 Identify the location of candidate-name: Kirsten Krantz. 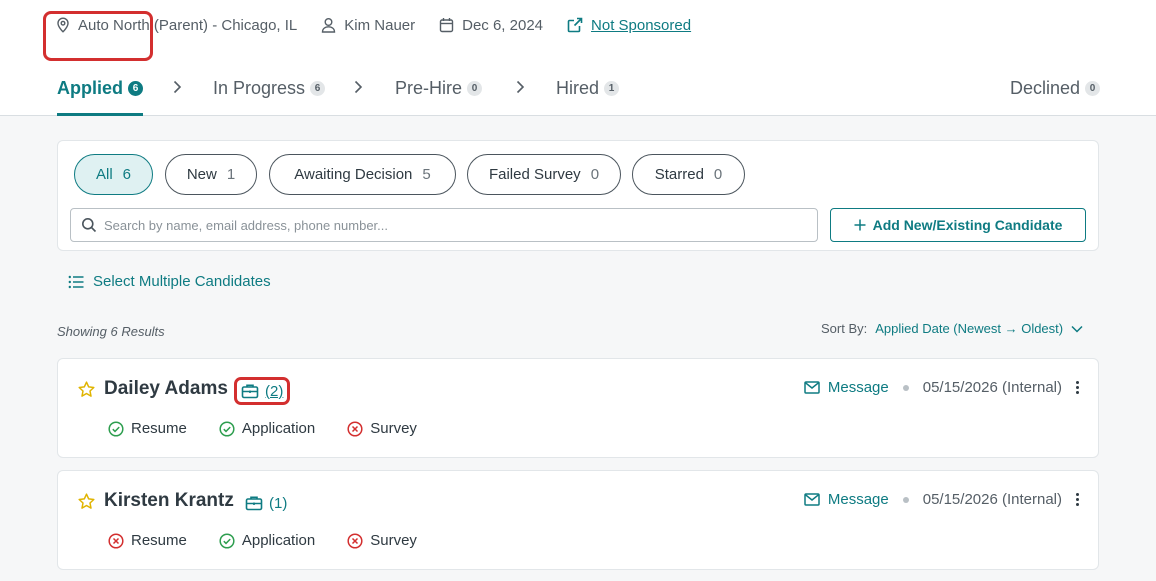
(169, 501).